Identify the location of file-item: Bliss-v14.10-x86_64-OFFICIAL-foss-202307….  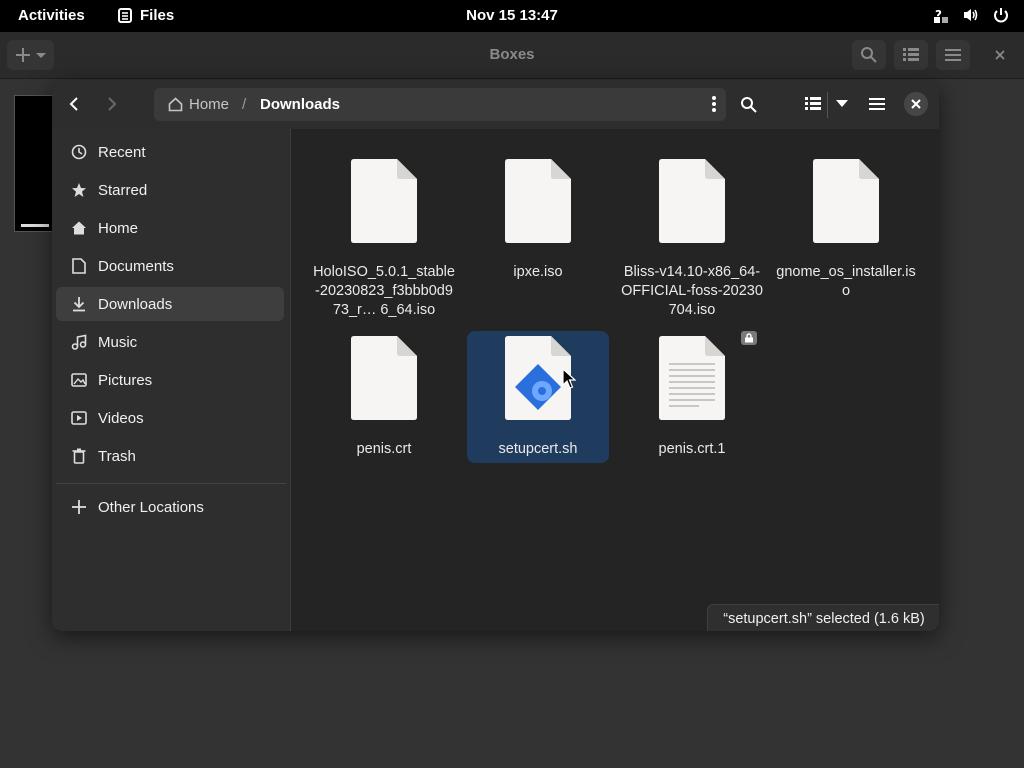
(692, 239).